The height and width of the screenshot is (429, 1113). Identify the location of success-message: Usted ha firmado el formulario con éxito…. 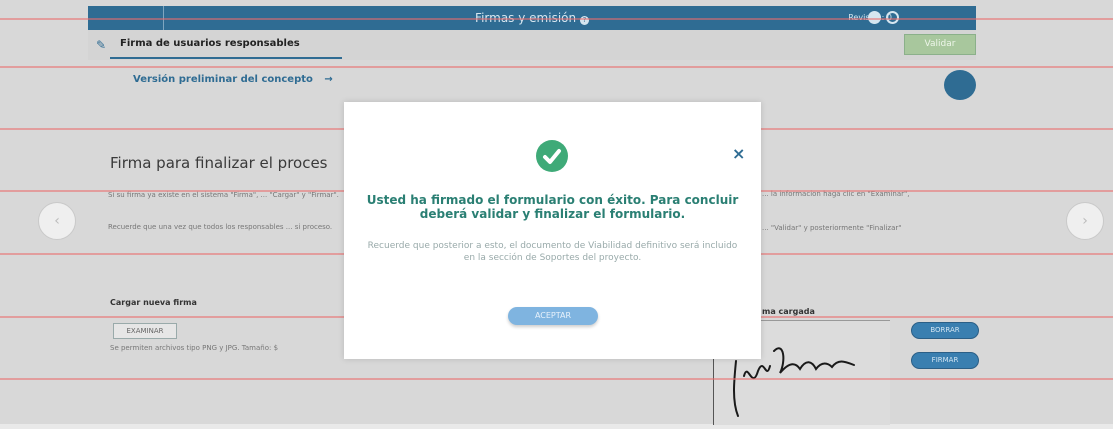
(552, 207).